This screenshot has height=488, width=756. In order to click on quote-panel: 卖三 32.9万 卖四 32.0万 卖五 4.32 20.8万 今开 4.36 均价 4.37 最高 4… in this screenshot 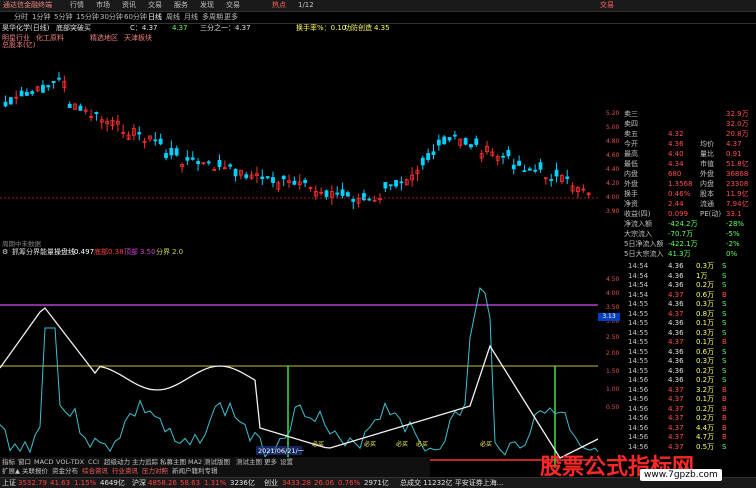, I will do `click(689, 186)`.